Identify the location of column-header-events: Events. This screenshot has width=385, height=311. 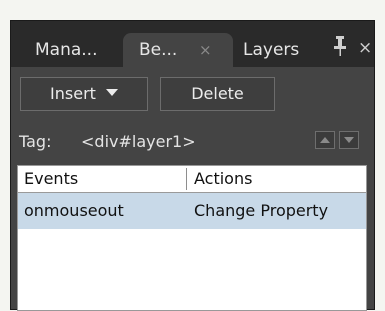
(51, 179).